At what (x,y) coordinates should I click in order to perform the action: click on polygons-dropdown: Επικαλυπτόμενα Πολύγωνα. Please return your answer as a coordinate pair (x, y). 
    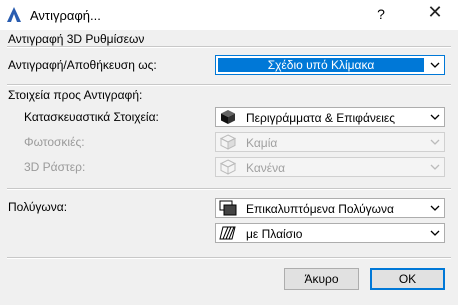
    Looking at the image, I should click on (330, 208).